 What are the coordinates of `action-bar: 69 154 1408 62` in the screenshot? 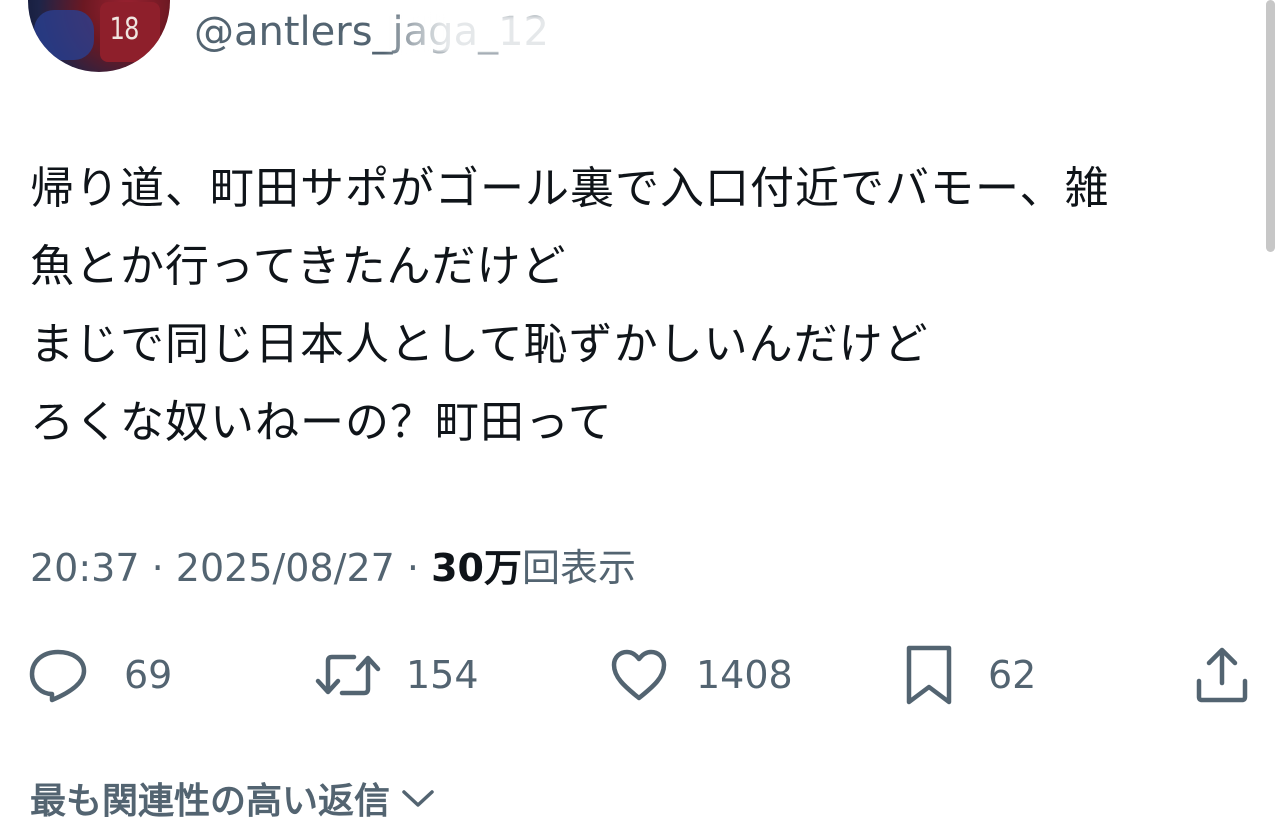 It's located at (642, 675).